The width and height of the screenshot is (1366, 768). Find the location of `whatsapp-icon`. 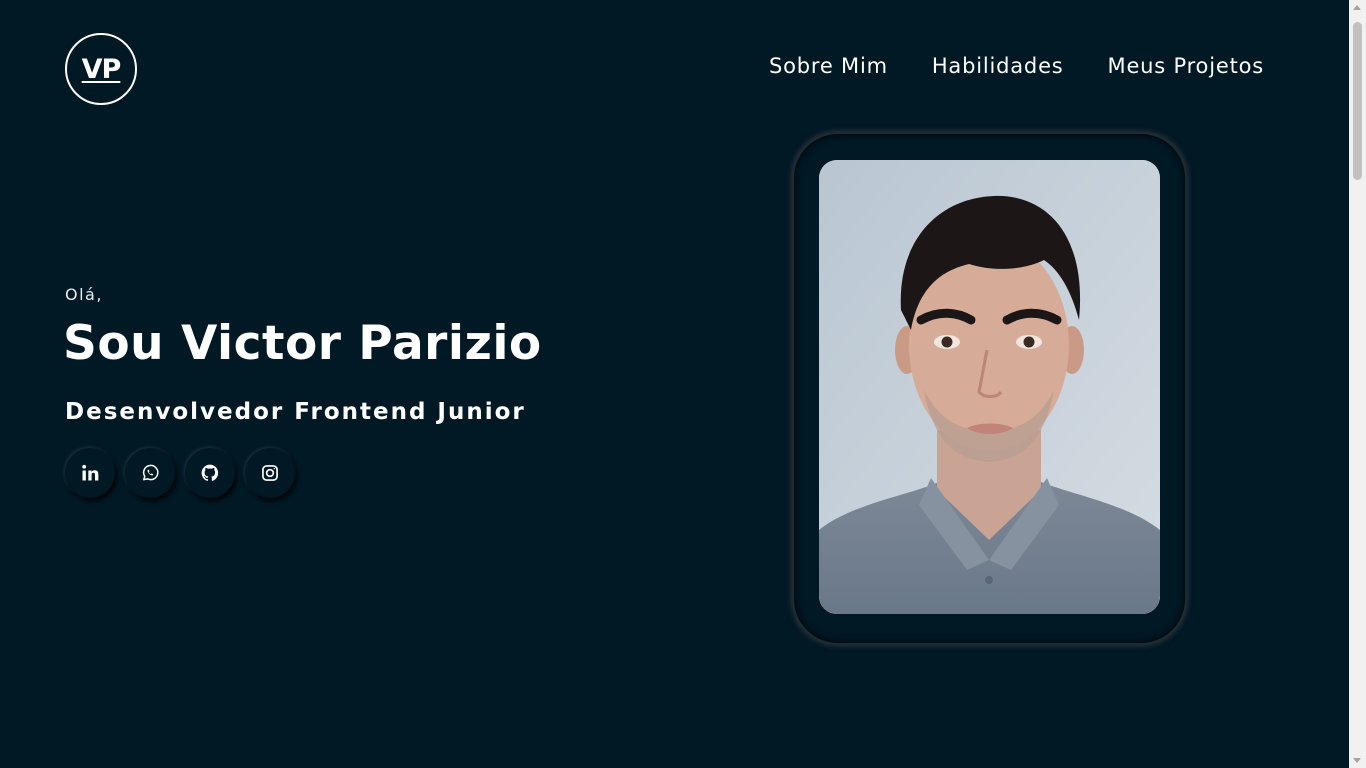

whatsapp-icon is located at coordinates (150, 472).